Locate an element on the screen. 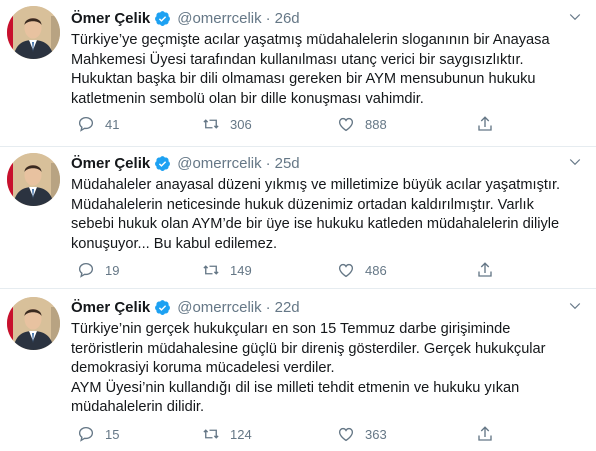 This screenshot has width=596, height=451. reply-count: 15 is located at coordinates (112, 434).